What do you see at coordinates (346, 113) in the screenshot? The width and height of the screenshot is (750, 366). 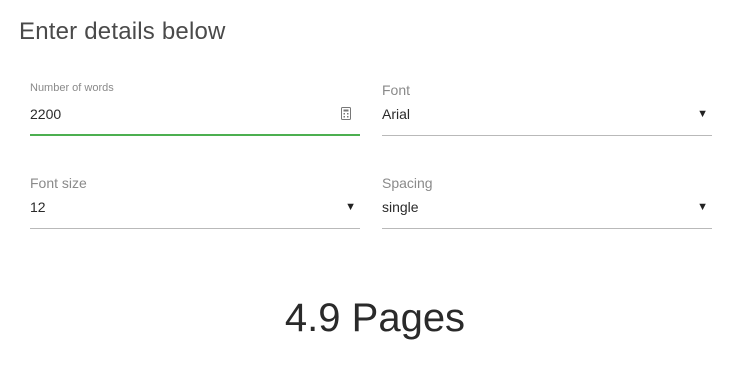 I see `calculator-icon` at bounding box center [346, 113].